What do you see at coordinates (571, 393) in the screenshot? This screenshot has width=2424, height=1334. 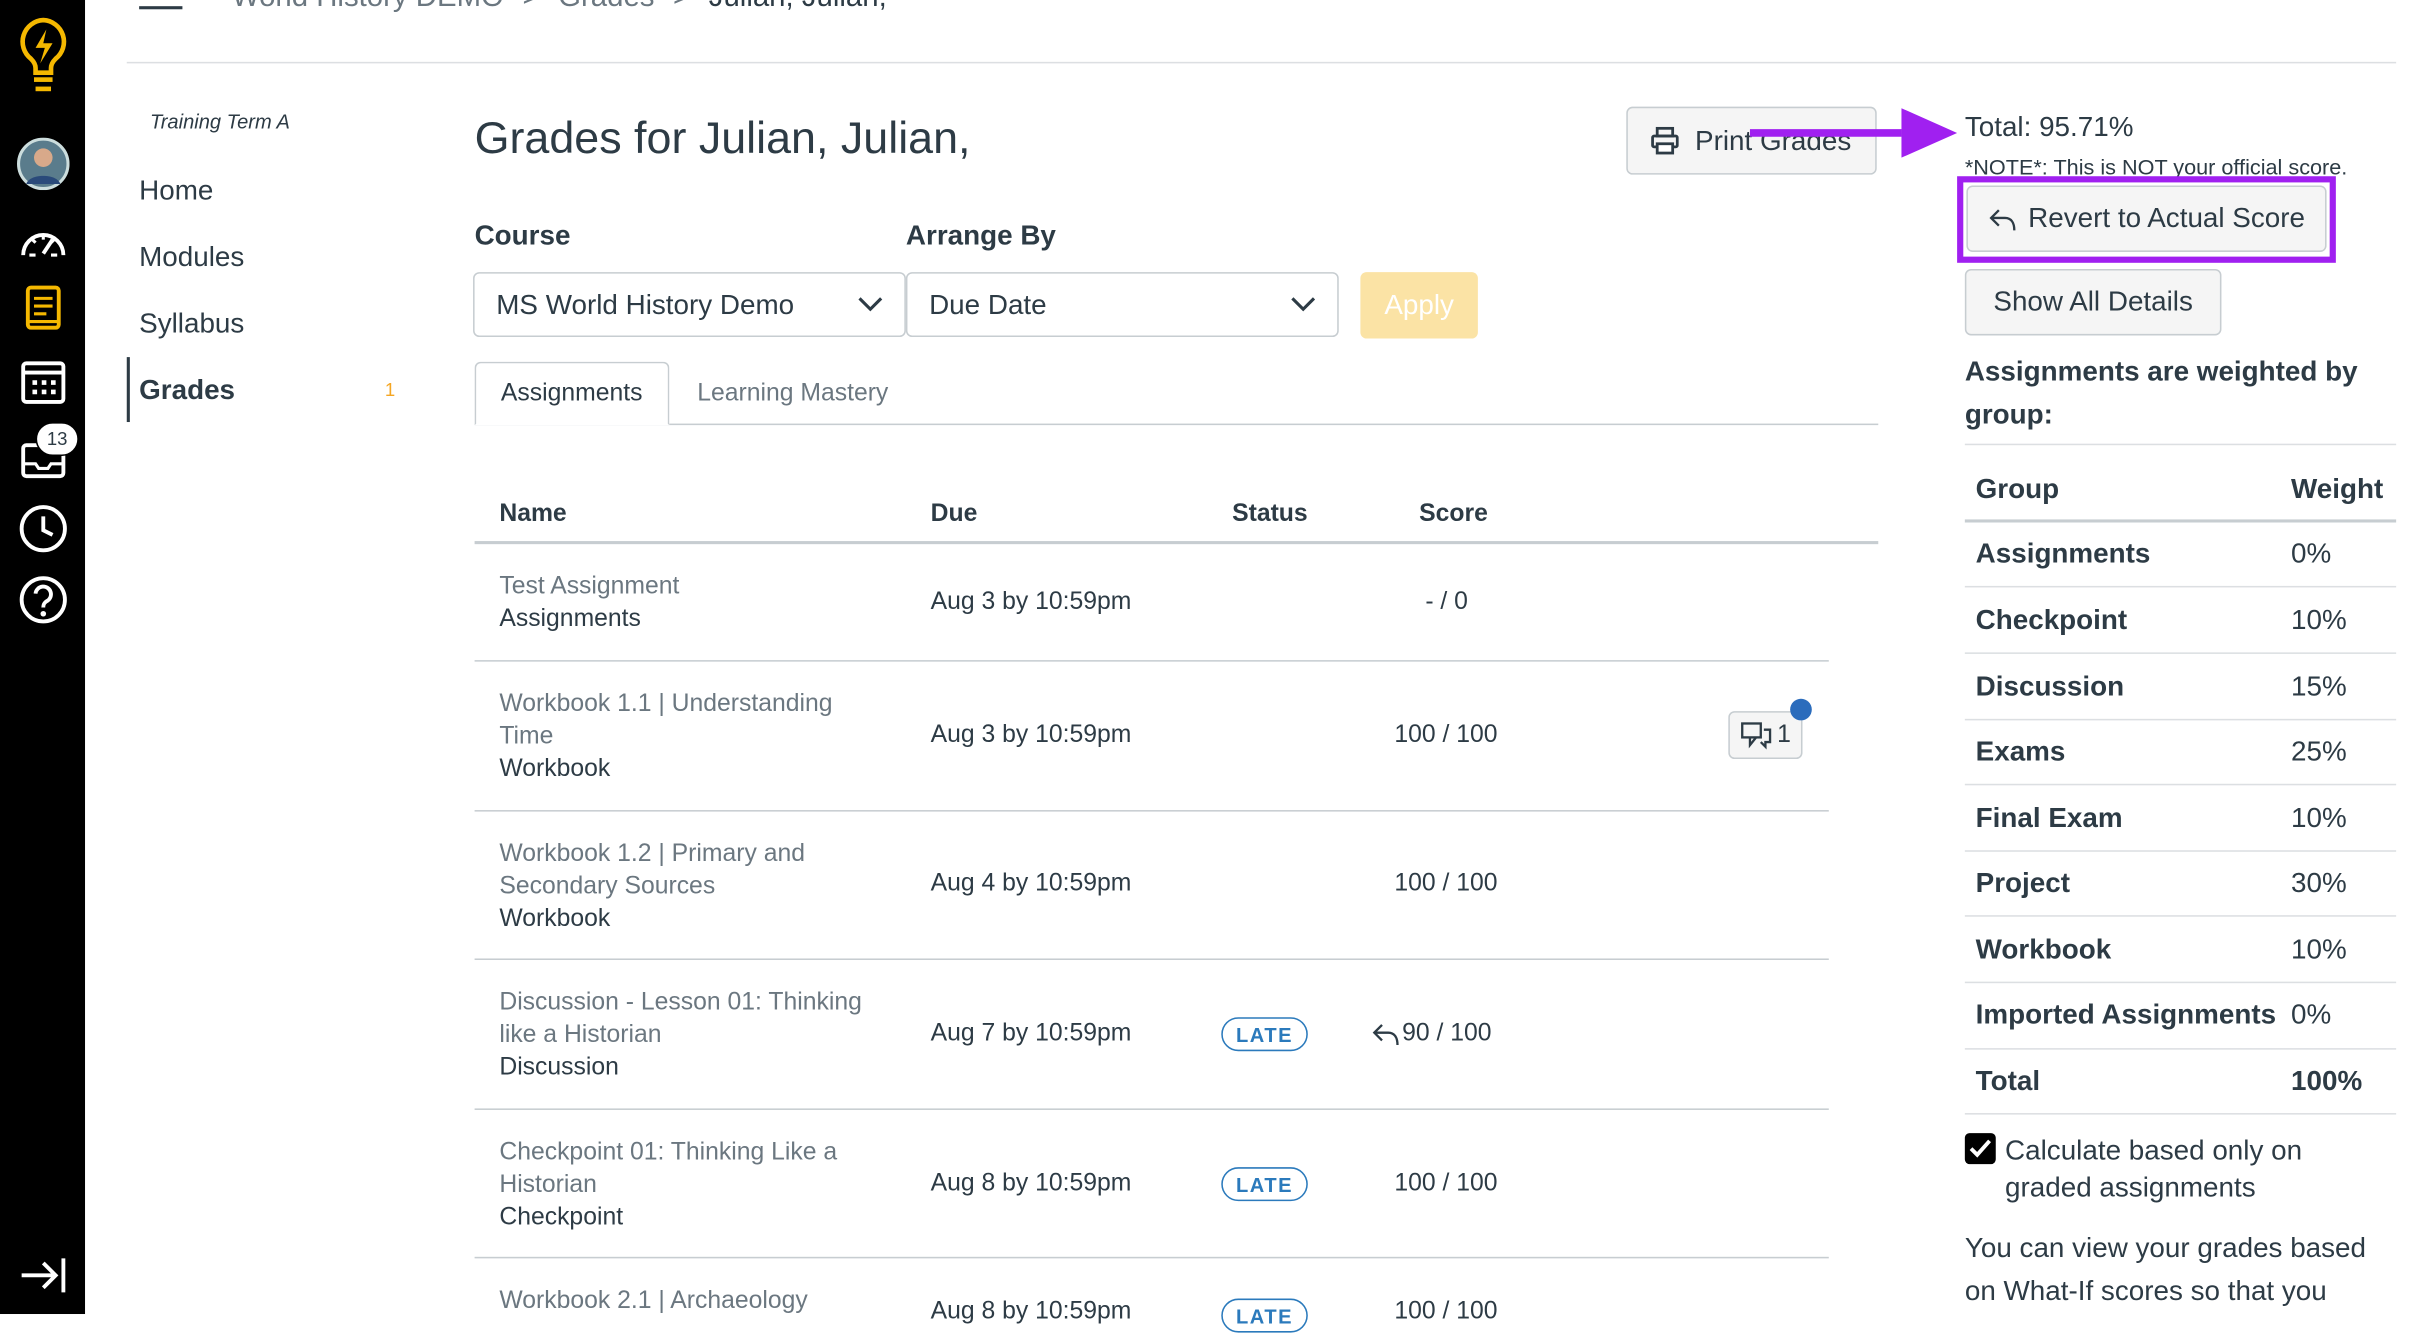 I see `tab-assignments: Assignments` at bounding box center [571, 393].